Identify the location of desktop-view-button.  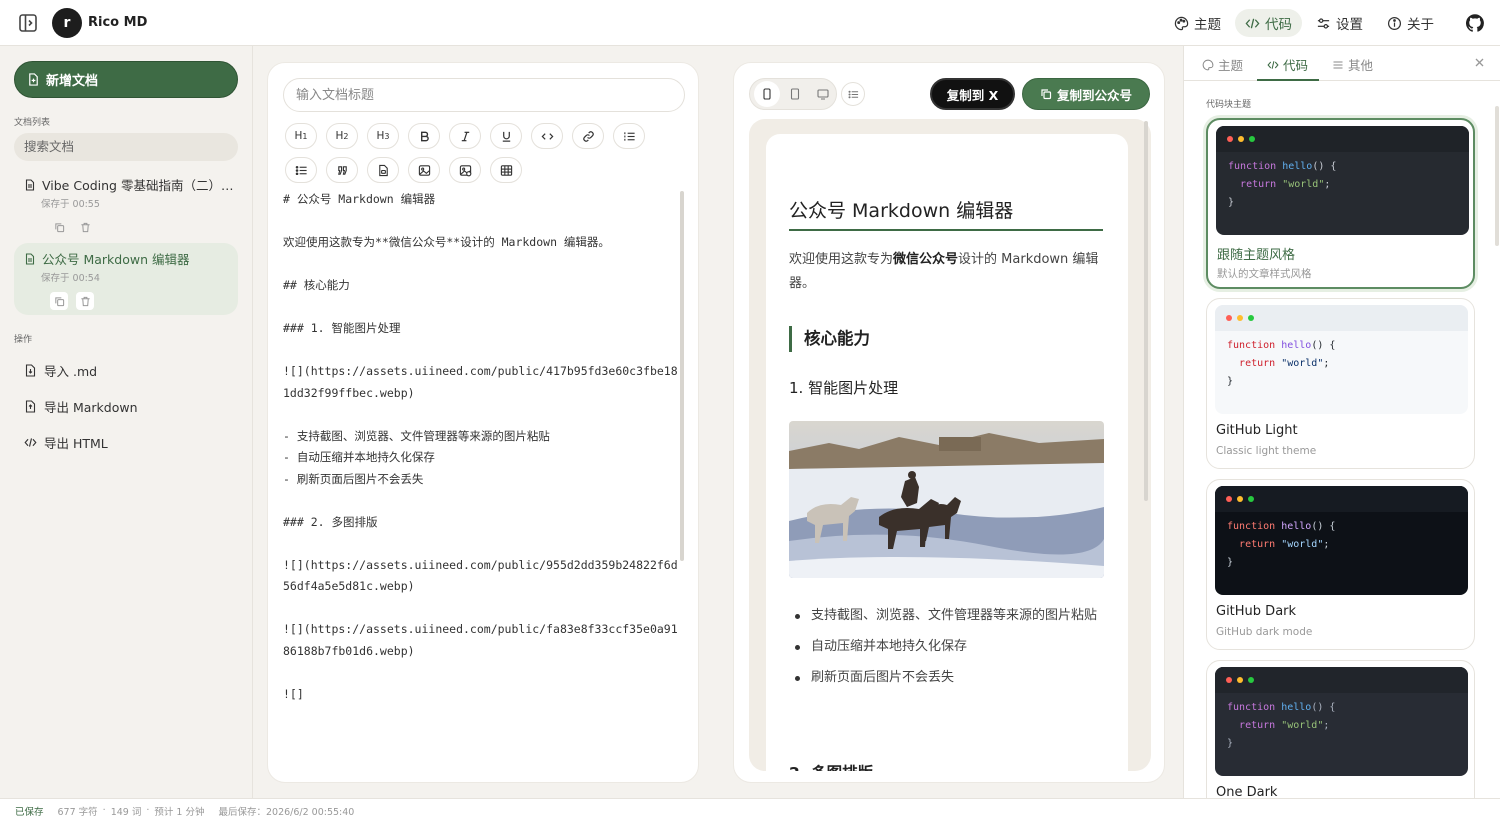
(823, 94).